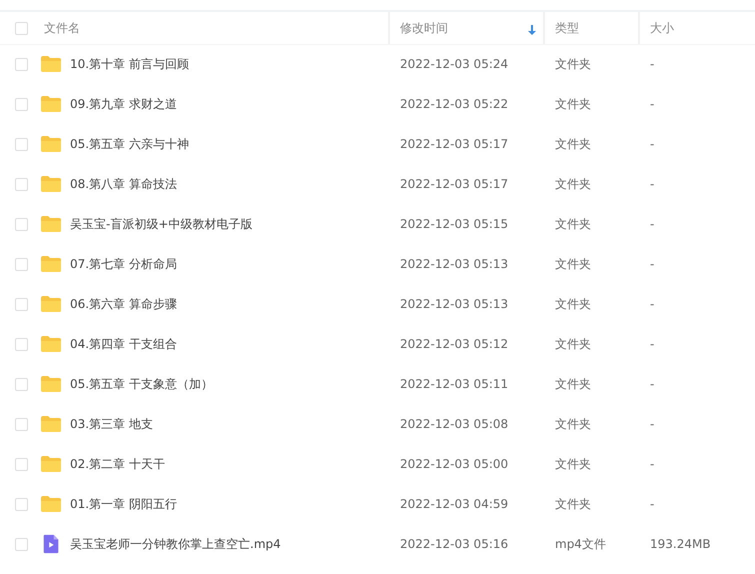 This screenshot has height=574, width=755. What do you see at coordinates (117, 464) in the screenshot?
I see `file-name: 02.第二章 十天干` at bounding box center [117, 464].